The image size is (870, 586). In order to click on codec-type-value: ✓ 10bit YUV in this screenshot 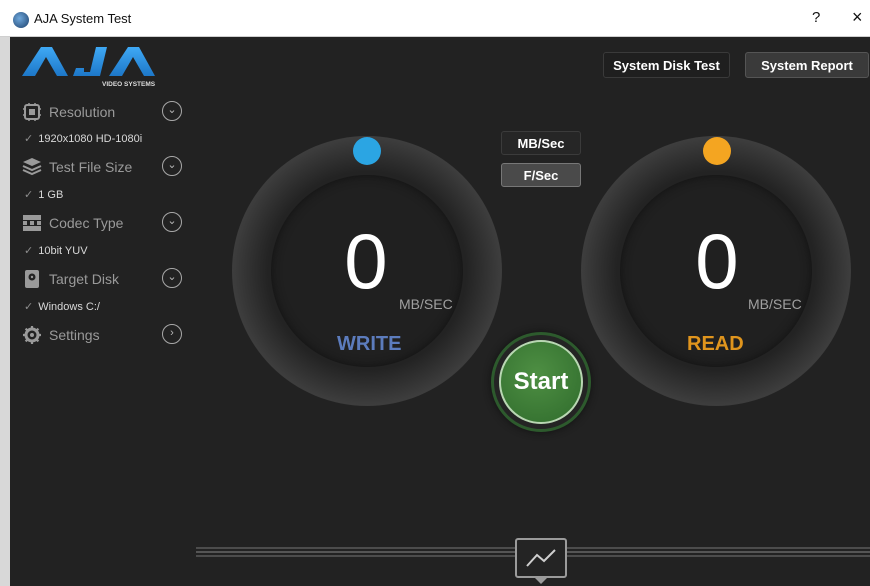, I will do `click(56, 251)`.